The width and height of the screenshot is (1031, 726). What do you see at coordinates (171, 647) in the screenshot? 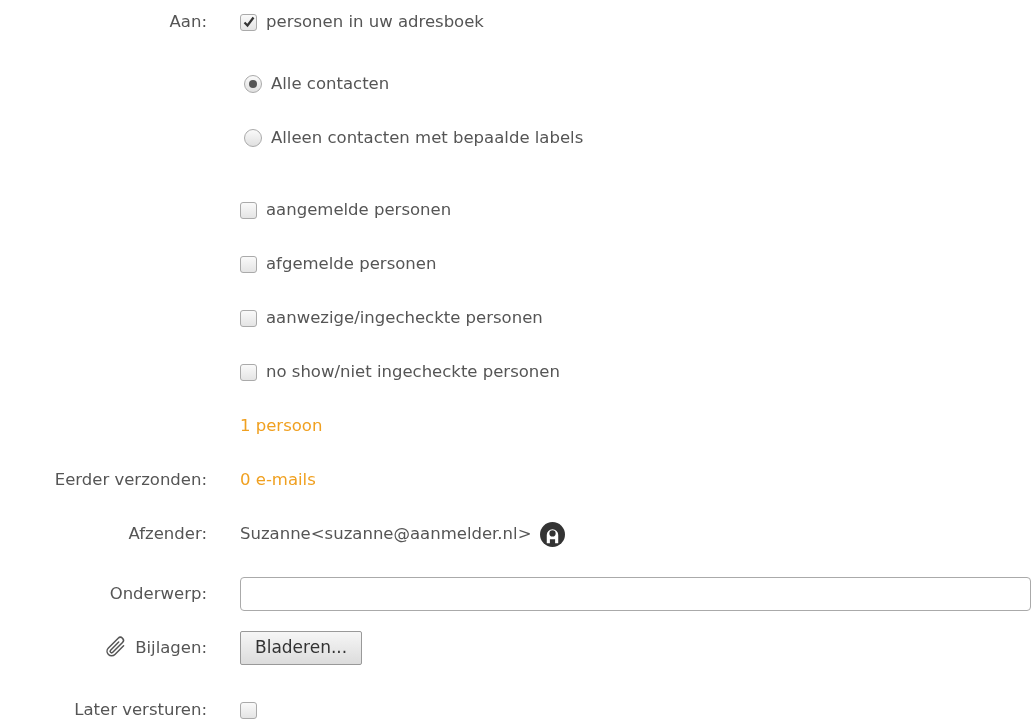
I see `field-label: Bijlagen:` at bounding box center [171, 647].